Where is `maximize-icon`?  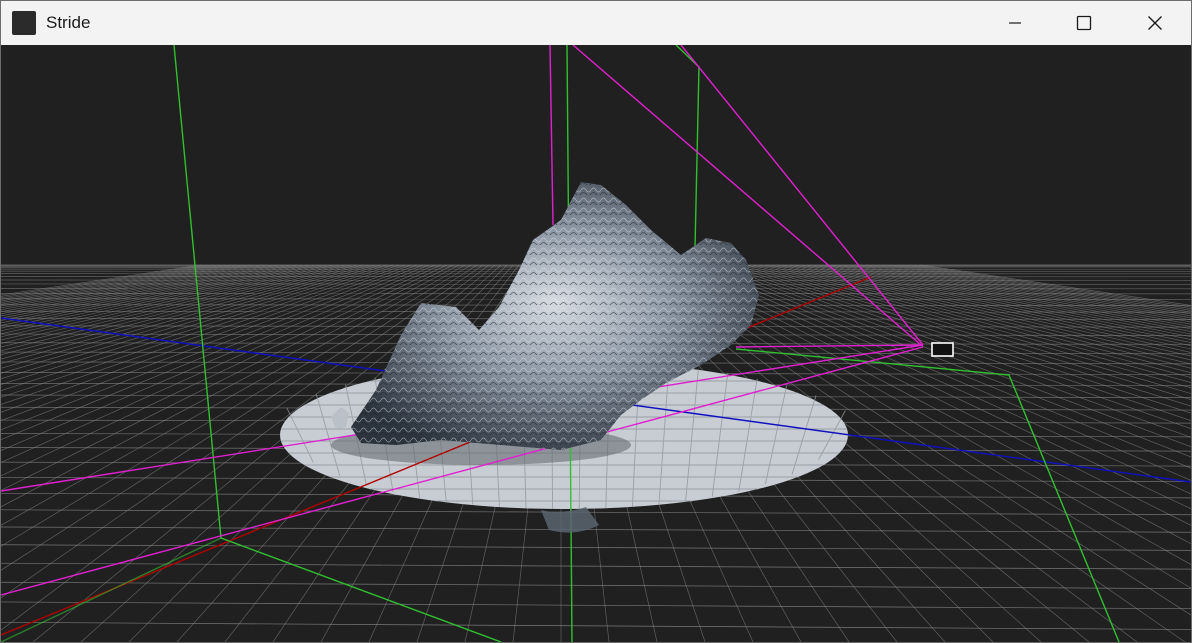 maximize-icon is located at coordinates (1084, 23).